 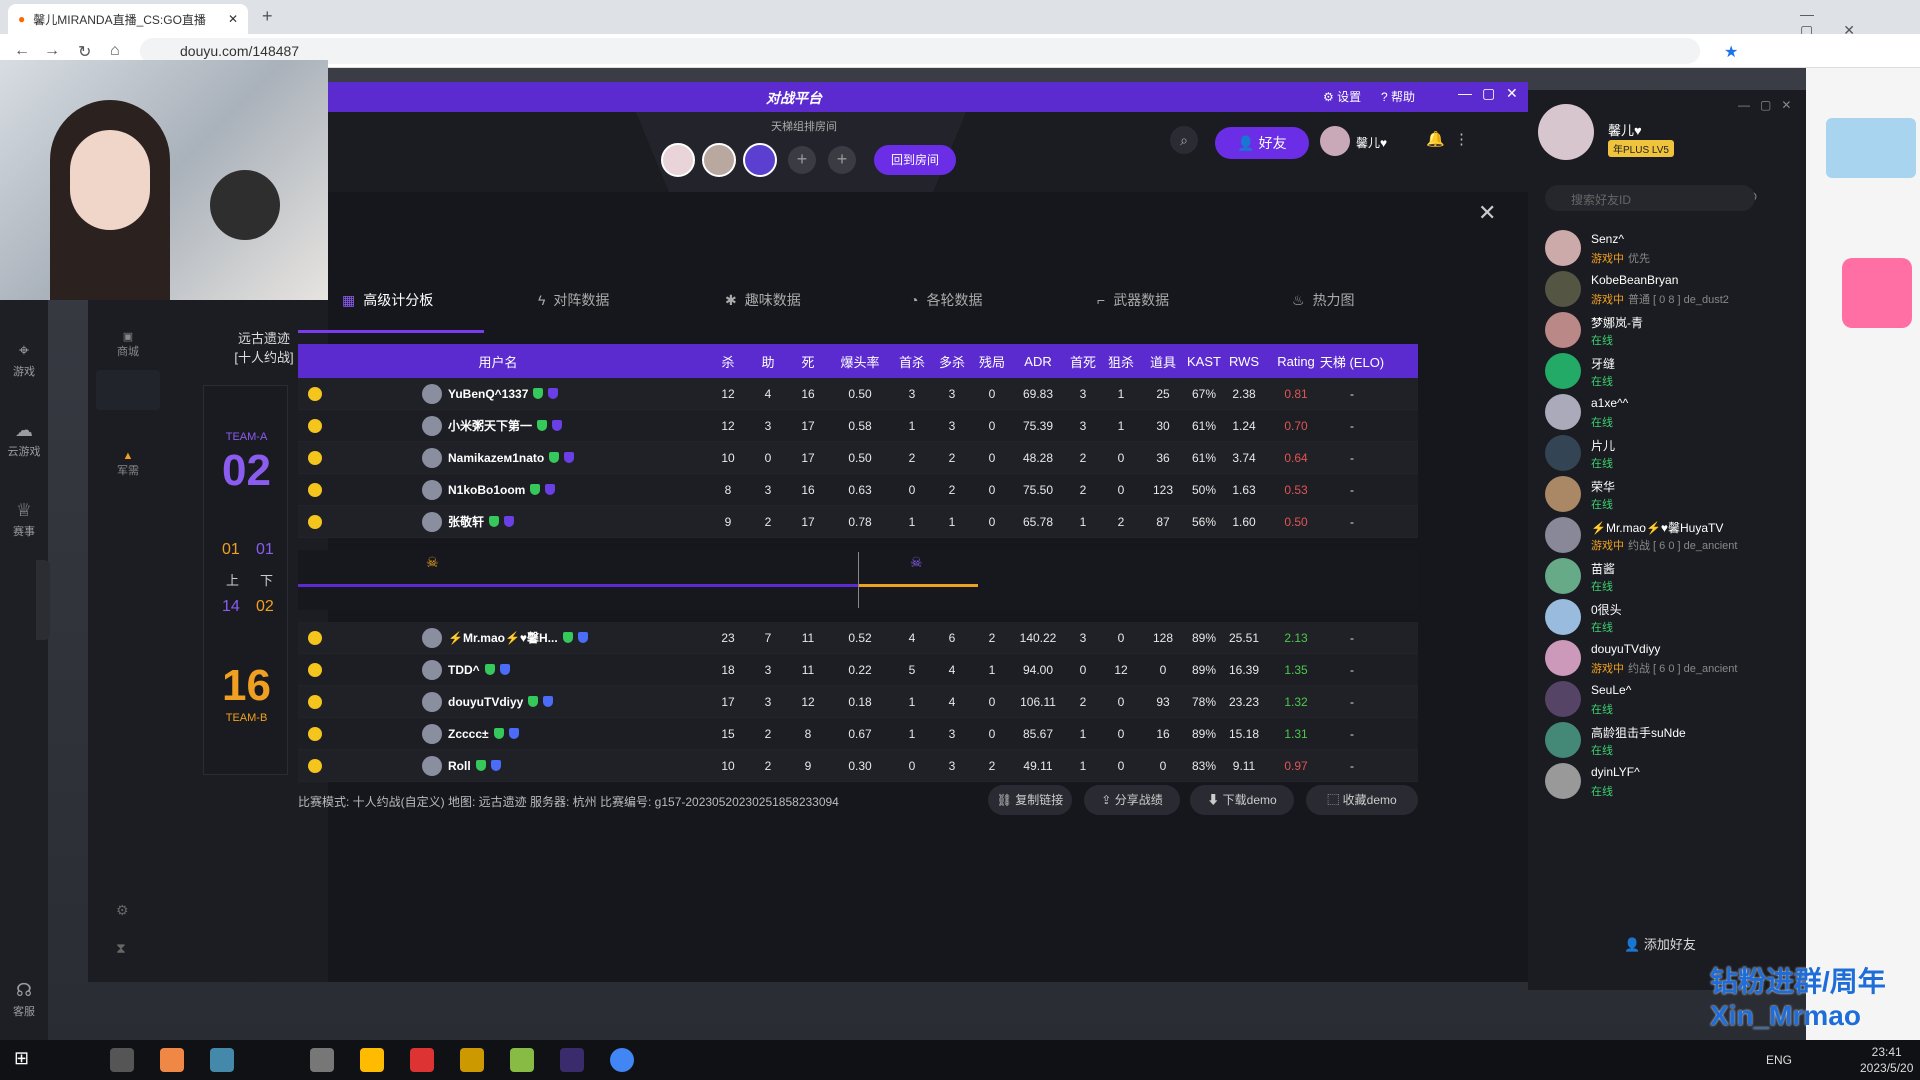 What do you see at coordinates (1731, 52) in the screenshot?
I see `bookmark-star-icon: ★` at bounding box center [1731, 52].